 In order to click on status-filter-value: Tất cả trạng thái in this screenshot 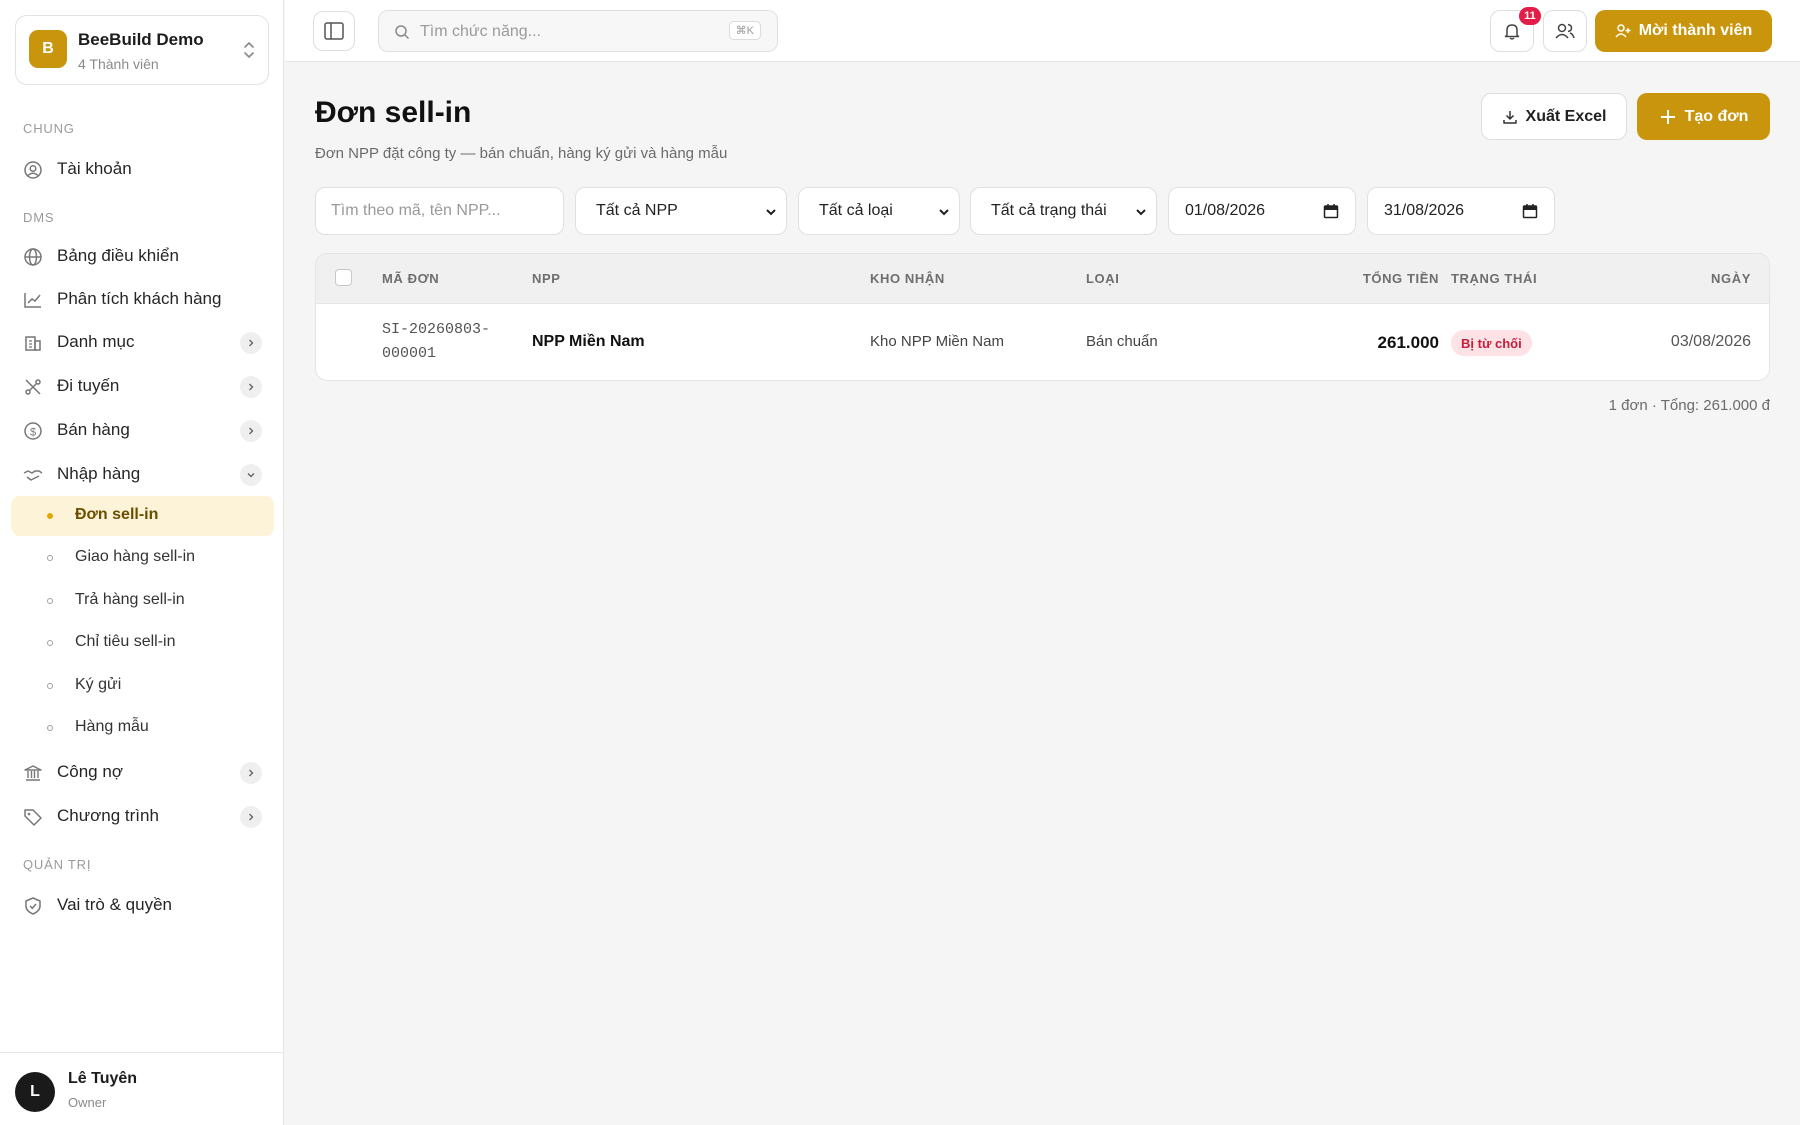, I will do `click(1049, 210)`.